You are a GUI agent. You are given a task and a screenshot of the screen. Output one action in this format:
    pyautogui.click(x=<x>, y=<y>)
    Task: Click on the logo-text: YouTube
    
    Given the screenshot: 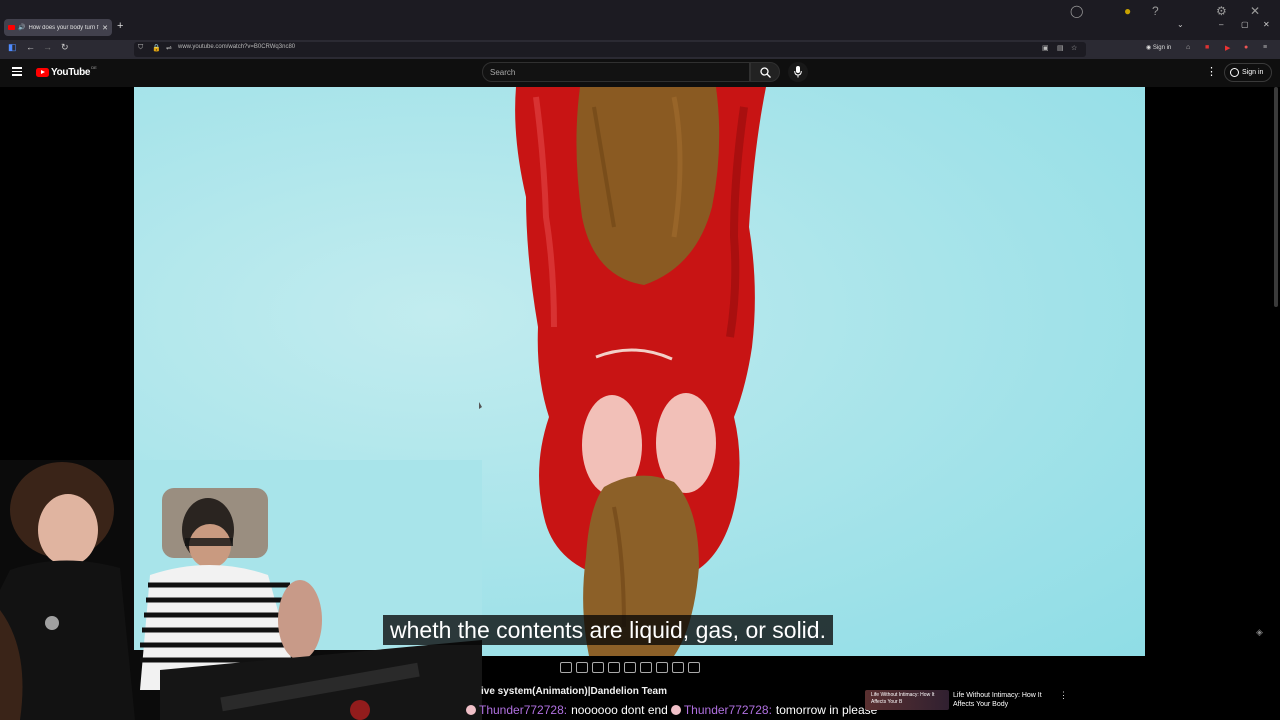 What is the action you would take?
    pyautogui.click(x=71, y=72)
    